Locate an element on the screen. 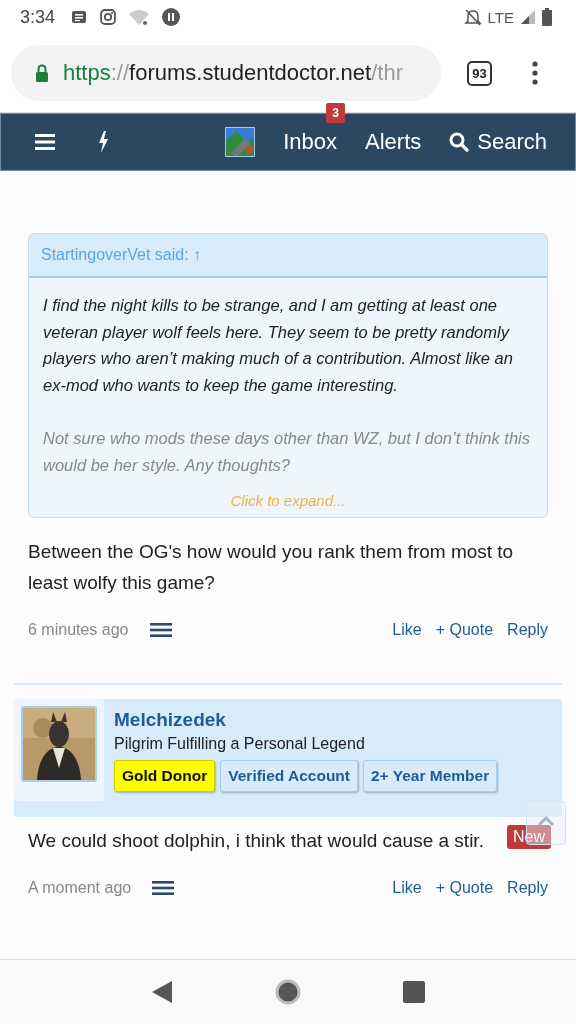 The image size is (576, 1024). post-text: Between the OG's how would you rank them from most to least wolfy this game? is located at coordinates (271, 567).